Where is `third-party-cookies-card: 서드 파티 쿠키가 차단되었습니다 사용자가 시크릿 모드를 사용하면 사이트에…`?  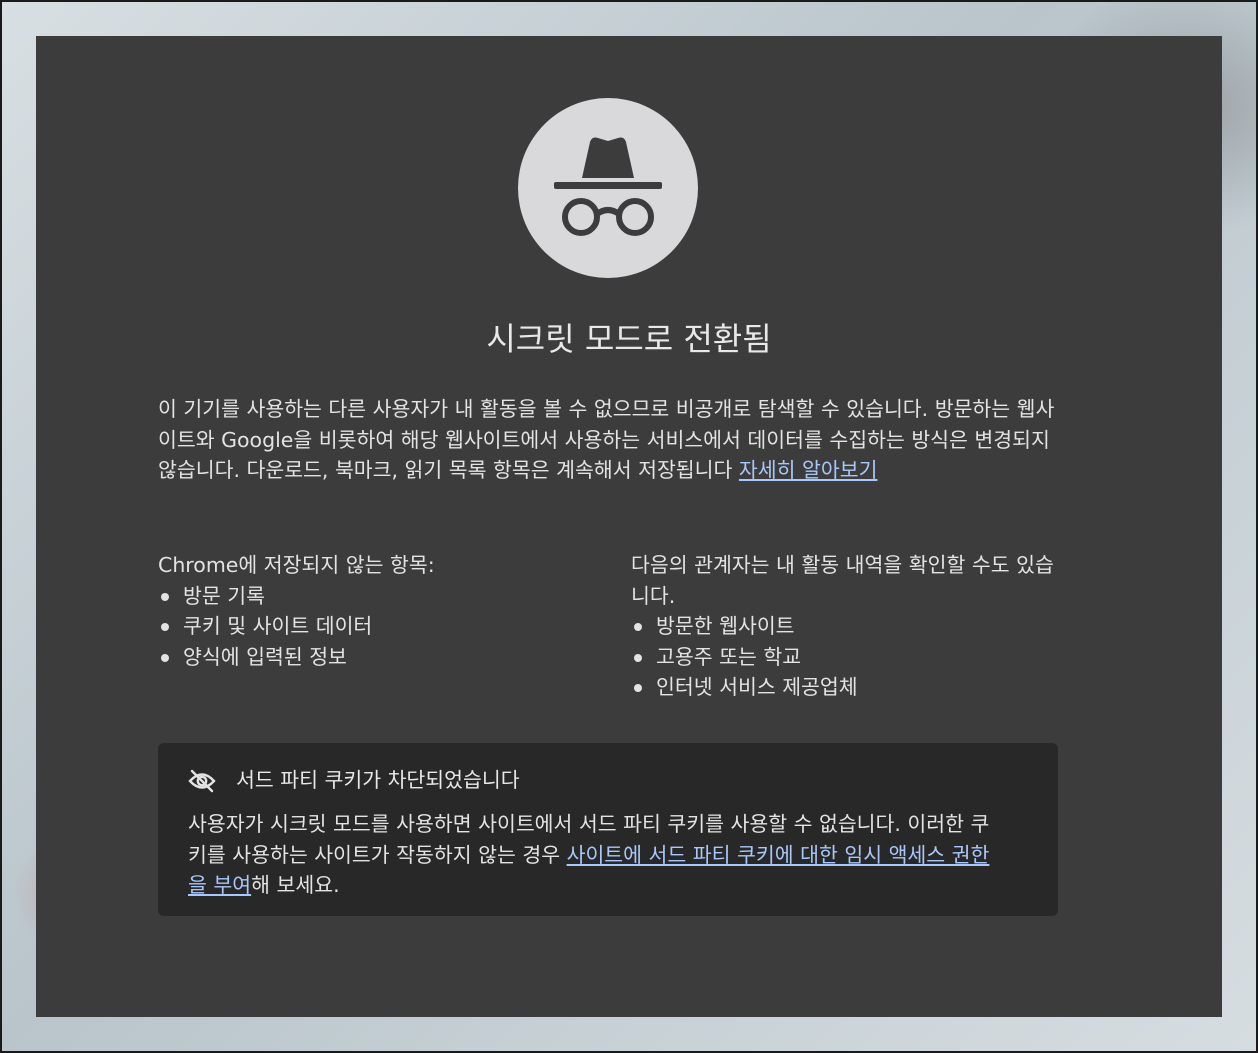 third-party-cookies-card: 서드 파티 쿠키가 차단되었습니다 사용자가 시크릿 모드를 사용하면 사이트에… is located at coordinates (608, 829).